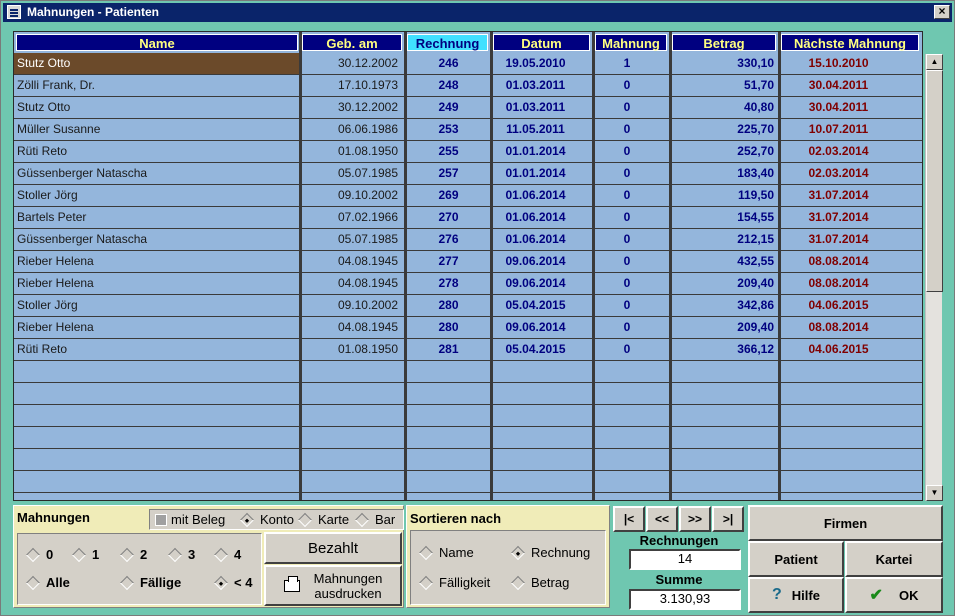  What do you see at coordinates (448, 130) in the screenshot?
I see `table-cell-rechnung: 253` at bounding box center [448, 130].